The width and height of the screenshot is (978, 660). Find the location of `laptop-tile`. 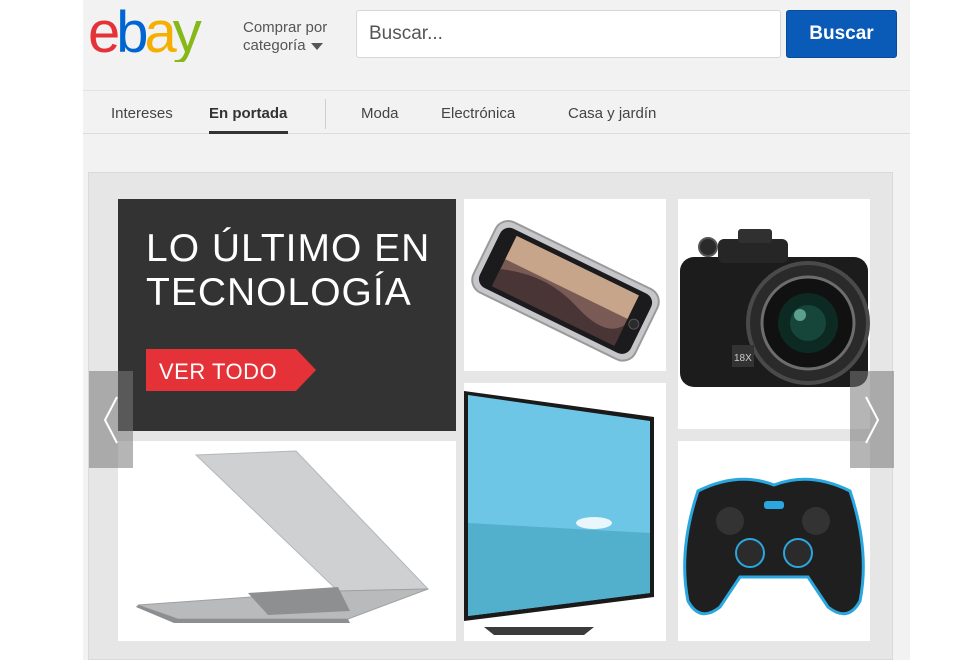

laptop-tile is located at coordinates (287, 541).